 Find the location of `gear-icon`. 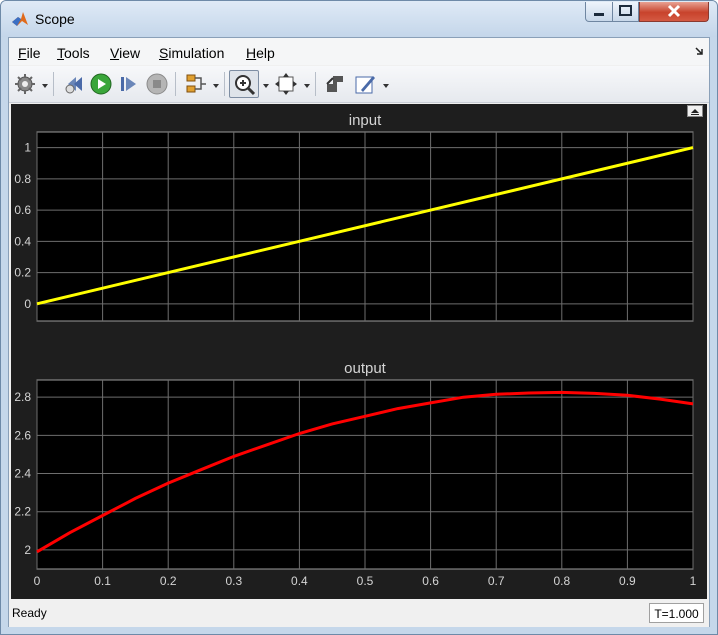

gear-icon is located at coordinates (25, 84).